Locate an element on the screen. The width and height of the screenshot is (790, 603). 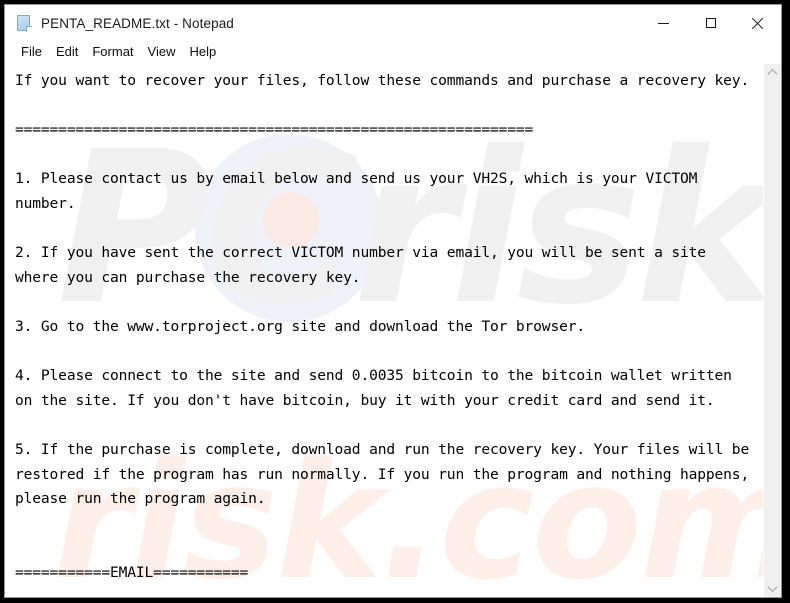
menu-item-edit: Edit is located at coordinates (67, 52).